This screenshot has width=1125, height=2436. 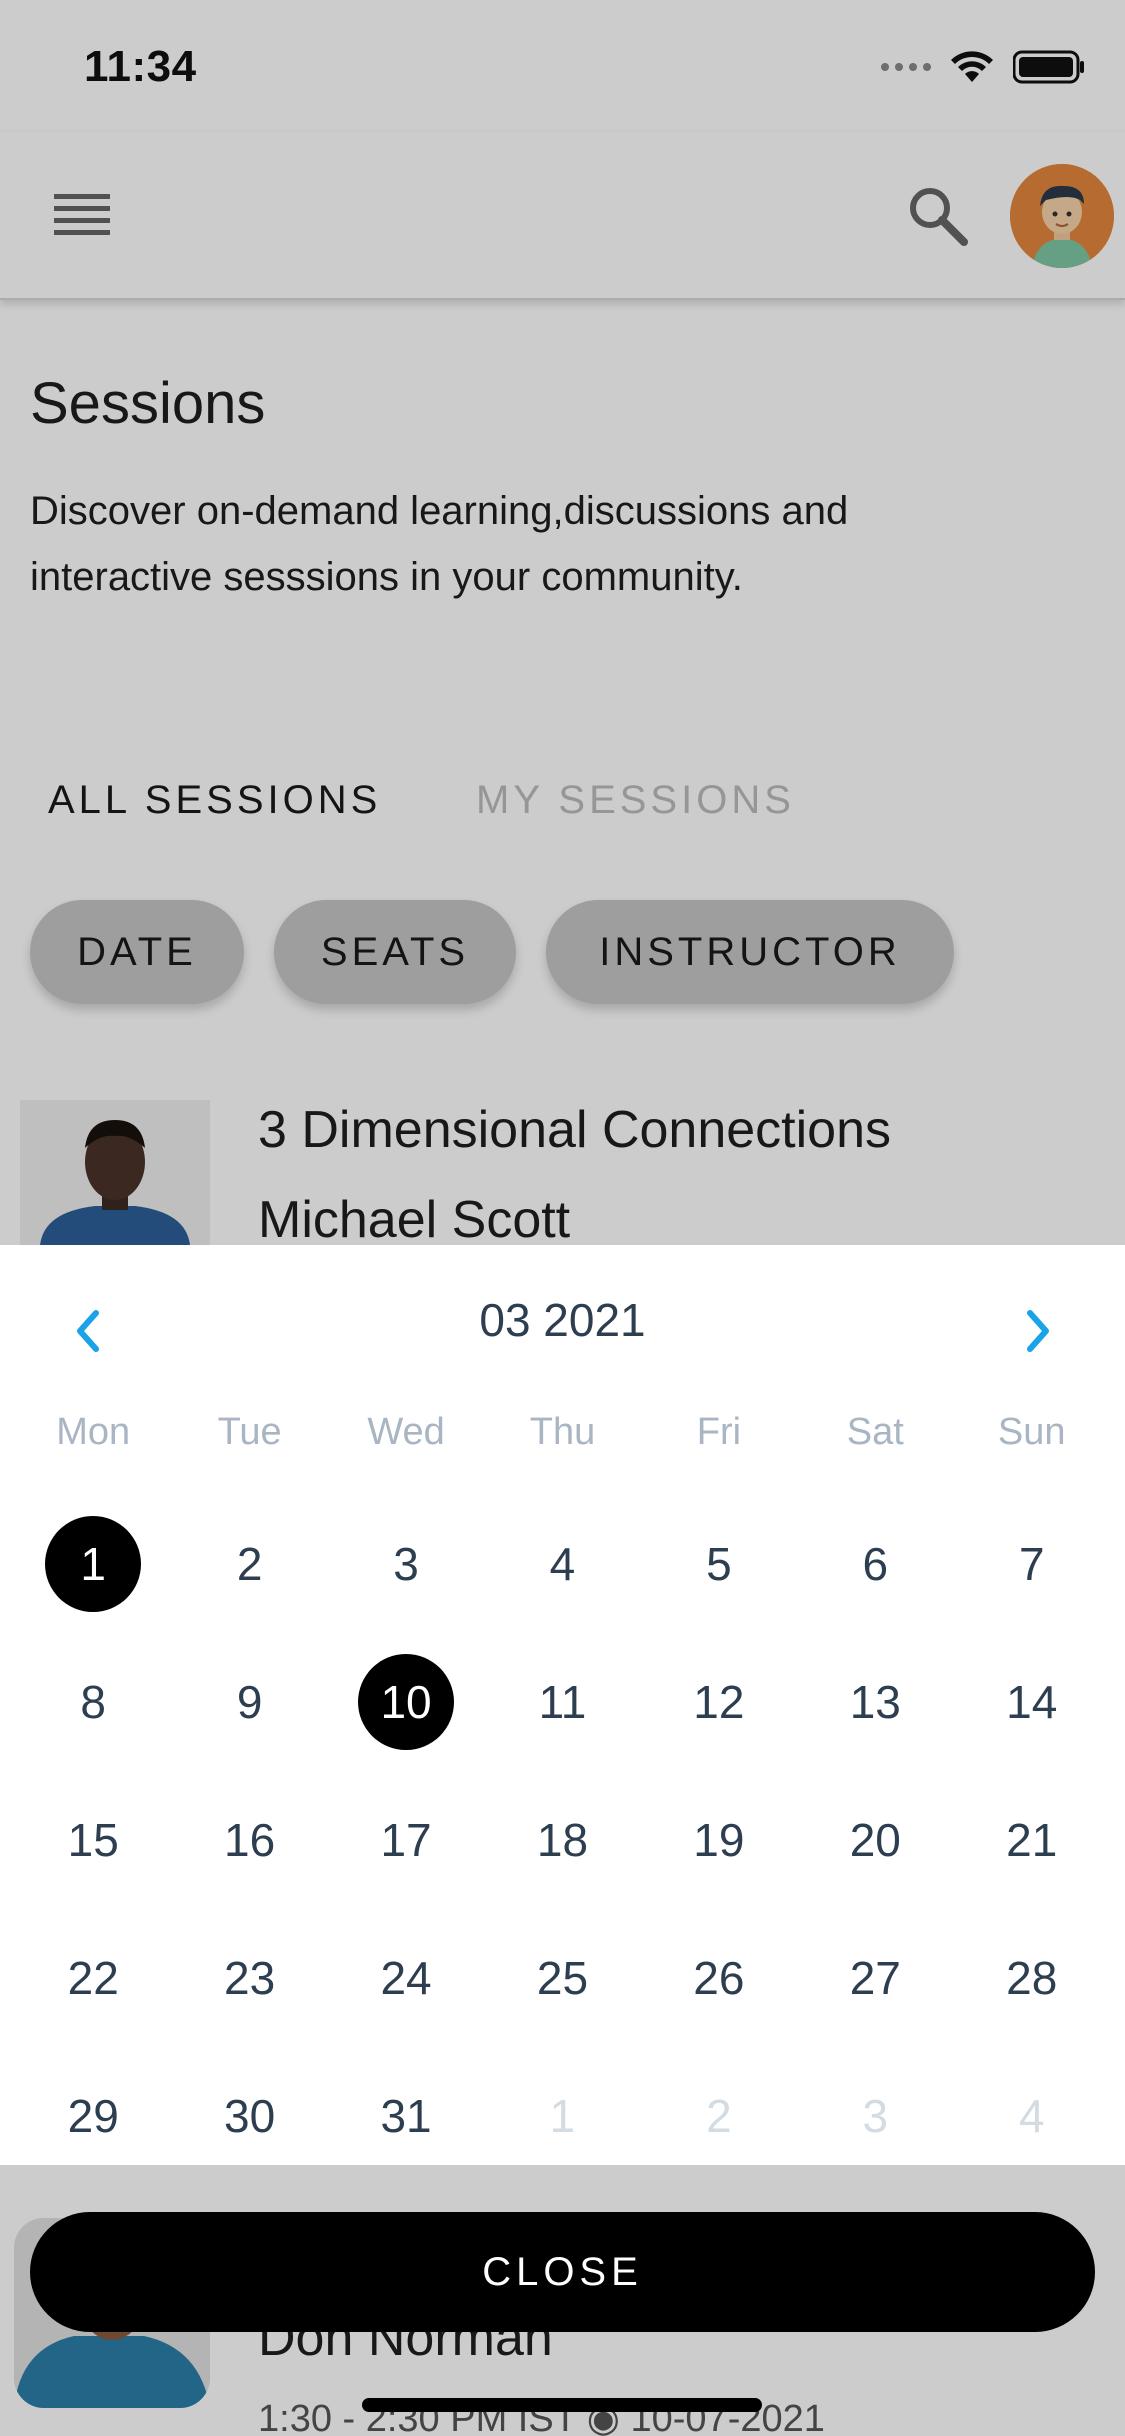 I want to click on calendar-day-number: 22, so click(x=93, y=1978).